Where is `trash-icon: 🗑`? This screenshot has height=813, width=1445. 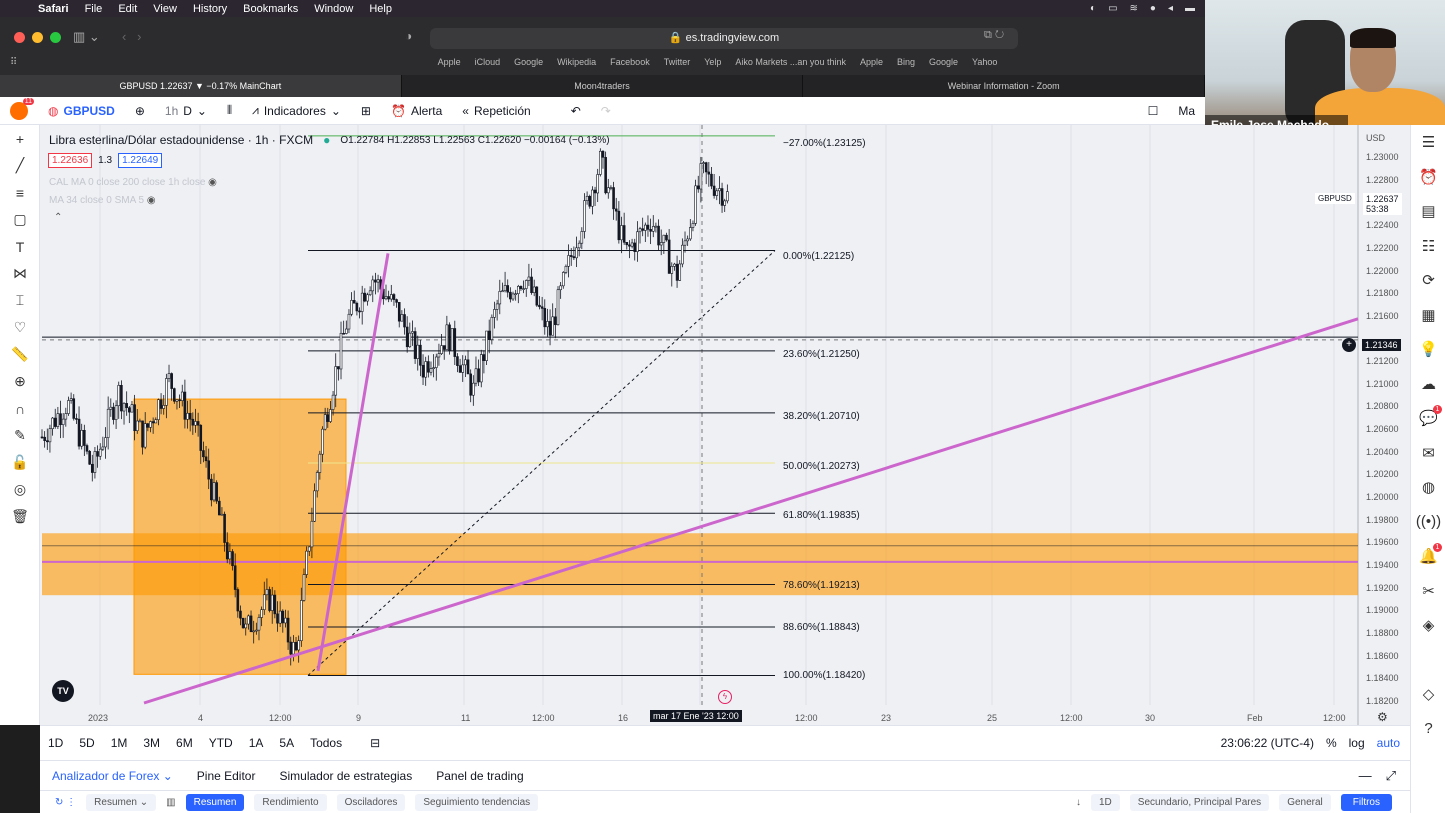
trash-icon: 🗑 is located at coordinates (20, 516).